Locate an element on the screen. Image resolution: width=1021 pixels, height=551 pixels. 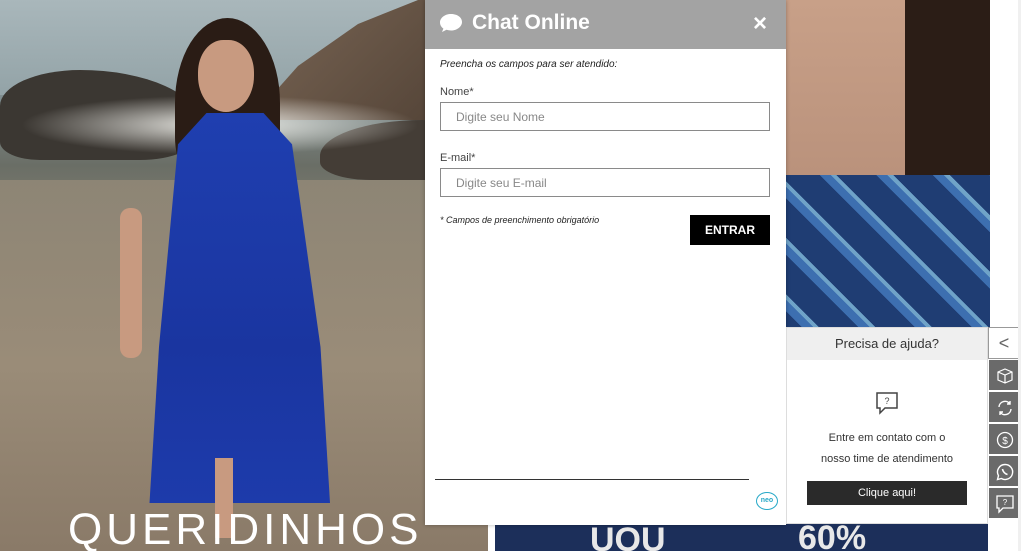
box-icon is located at coordinates (1005, 376).